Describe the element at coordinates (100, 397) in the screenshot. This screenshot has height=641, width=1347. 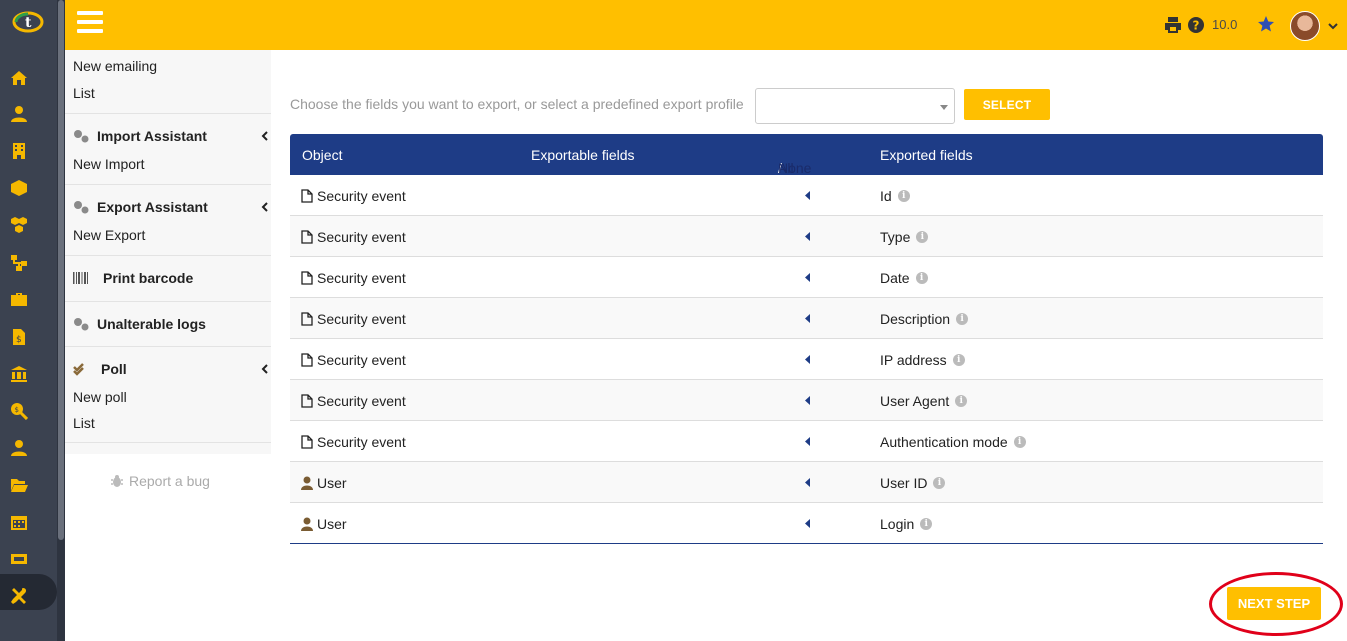
I see `sidemenu-link-new-poll: New poll` at that location.